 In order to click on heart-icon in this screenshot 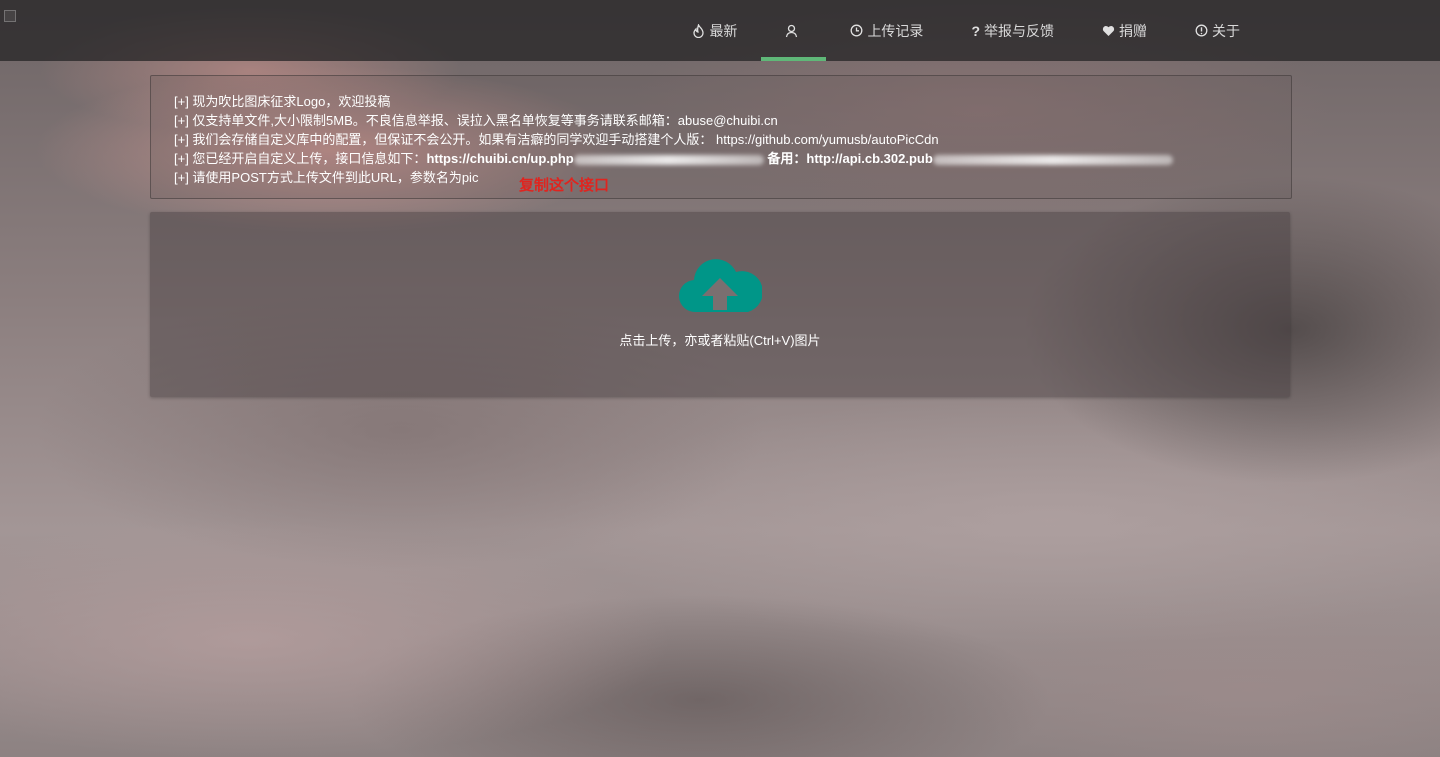, I will do `click(1108, 31)`.